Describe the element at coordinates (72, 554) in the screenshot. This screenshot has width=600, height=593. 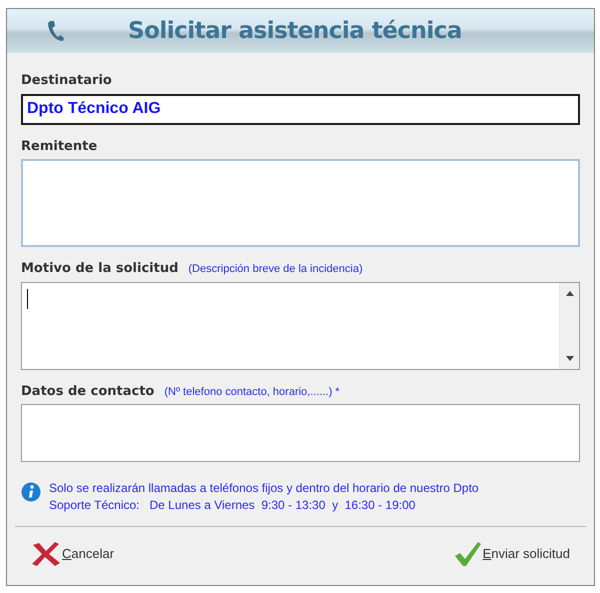
I see `cancel-button: Cancelar` at that location.